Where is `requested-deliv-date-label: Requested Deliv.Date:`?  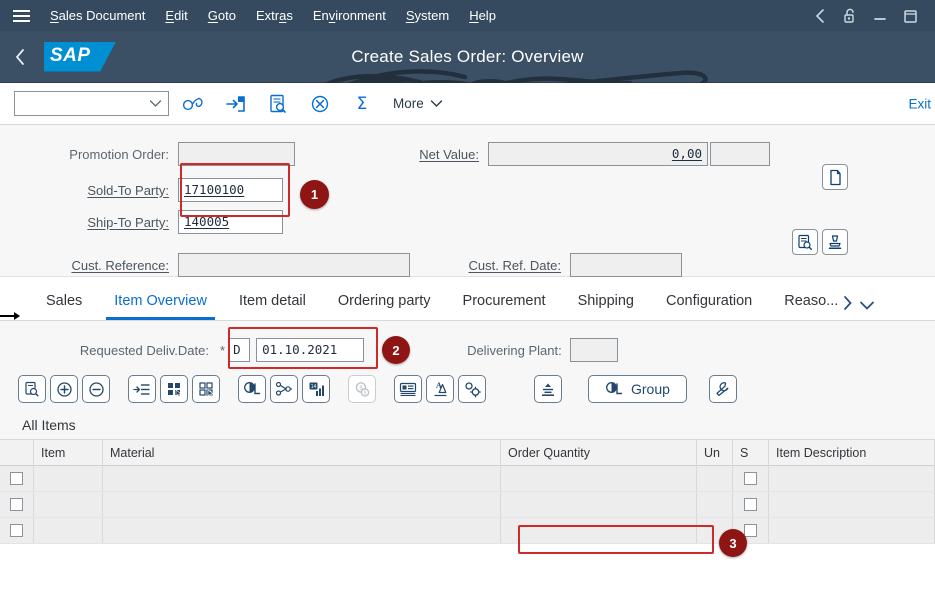 requested-deliv-date-label: Requested Deliv.Date: is located at coordinates (144, 350).